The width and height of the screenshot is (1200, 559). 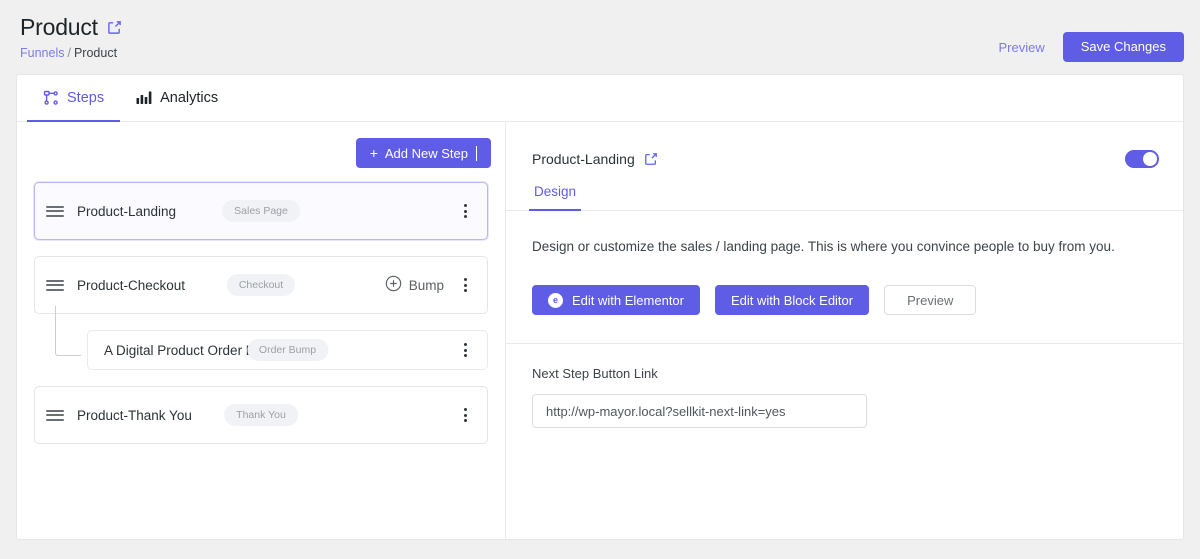 I want to click on status-badge: Sales Page, so click(x=261, y=211).